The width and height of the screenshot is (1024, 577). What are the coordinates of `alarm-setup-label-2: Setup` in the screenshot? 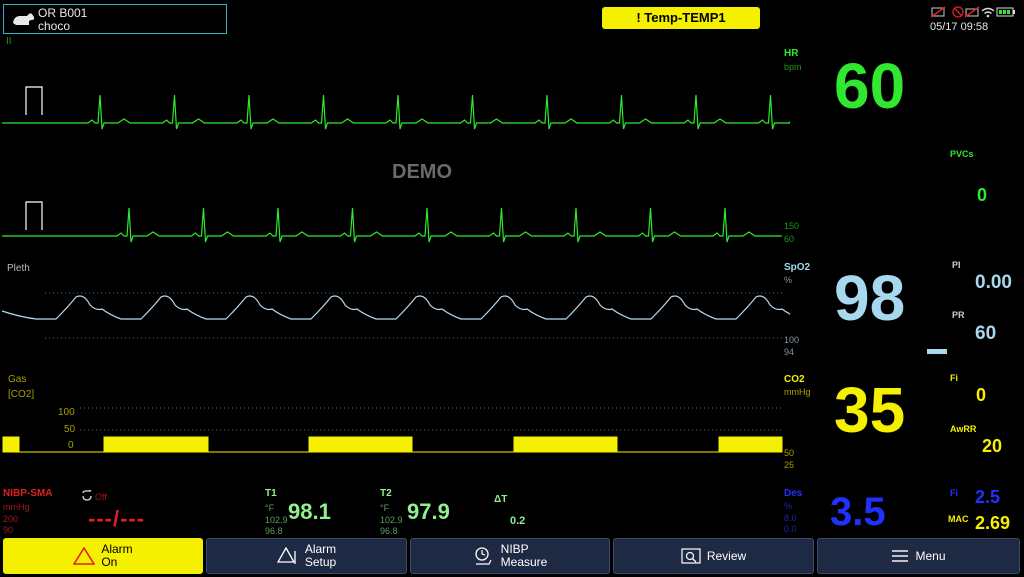 It's located at (320, 562).